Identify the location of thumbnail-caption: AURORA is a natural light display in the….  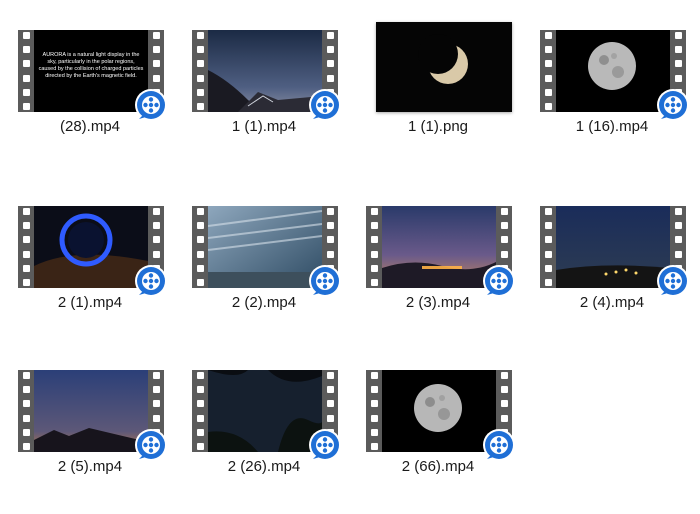
(91, 65).